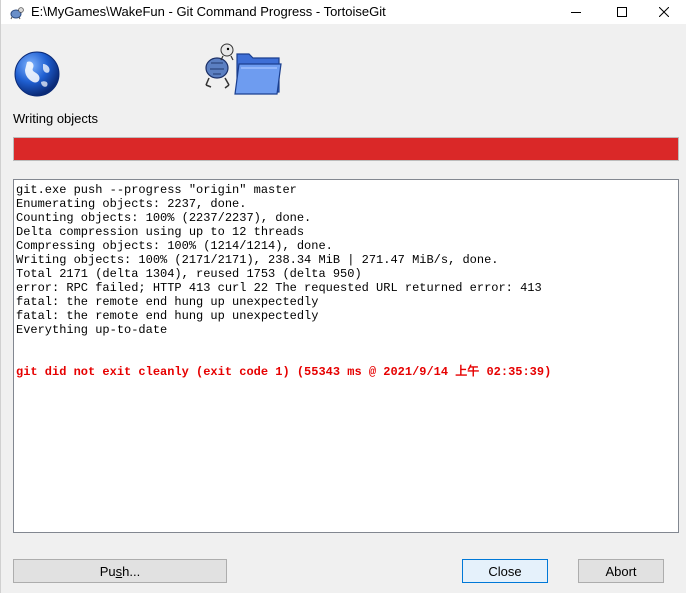 The height and width of the screenshot is (593, 686). I want to click on progress-action-label: Writing objects, so click(56, 118).